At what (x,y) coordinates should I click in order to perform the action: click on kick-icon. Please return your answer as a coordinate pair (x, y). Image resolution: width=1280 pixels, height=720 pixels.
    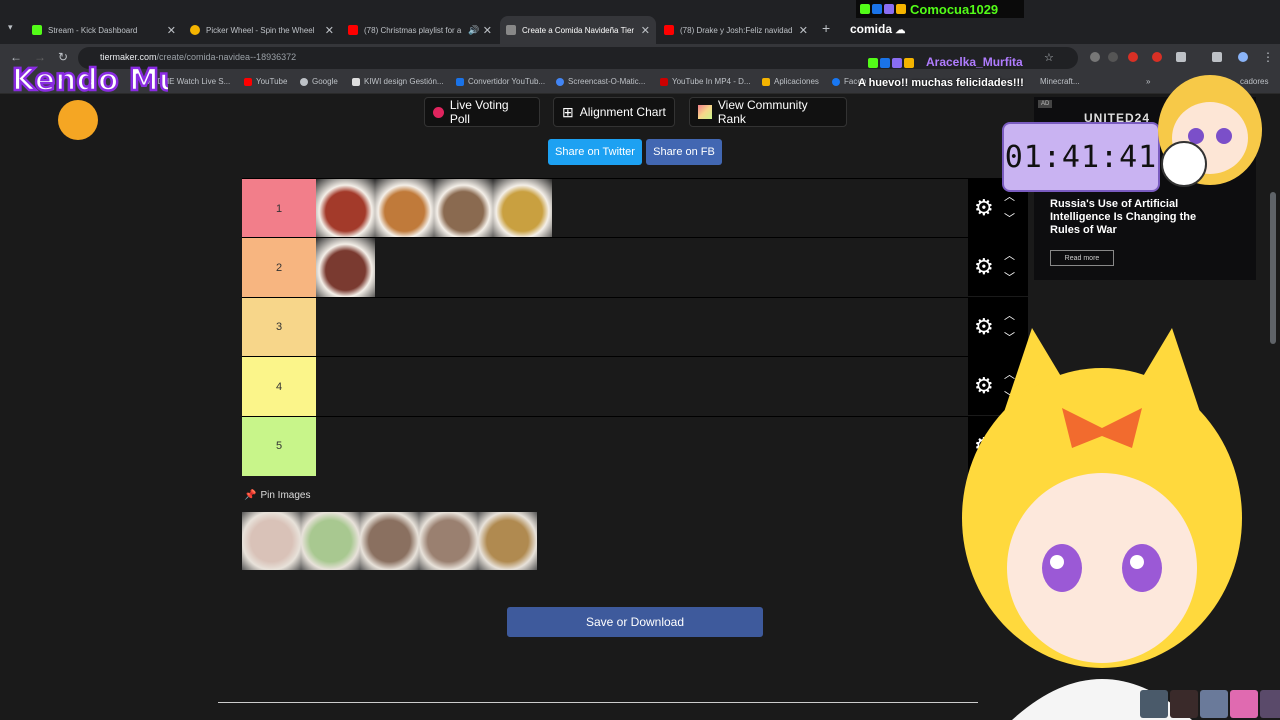
    Looking at the image, I should click on (37, 30).